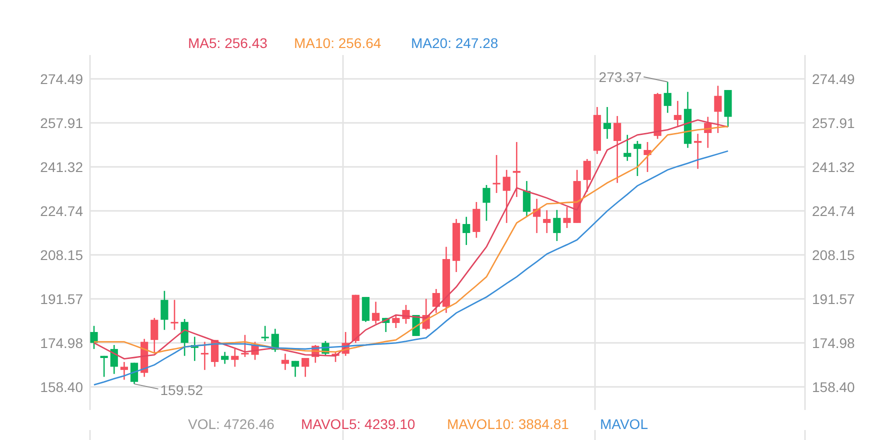 The height and width of the screenshot is (440, 885). Describe the element at coordinates (231, 424) in the screenshot. I see `legend-label: VOL: 4726.46` at that location.